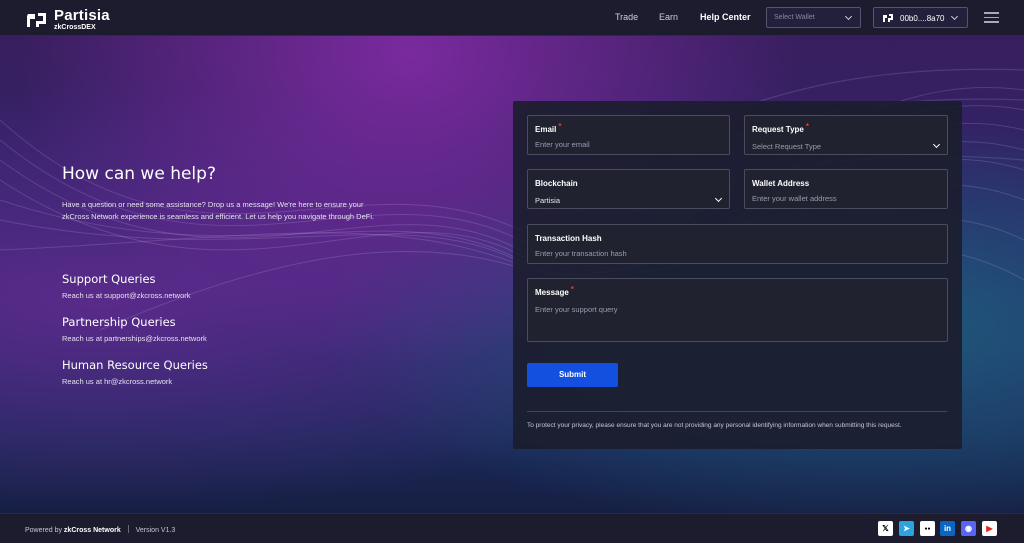  What do you see at coordinates (628, 135) in the screenshot?
I see `email-field: Email * Enter your email` at bounding box center [628, 135].